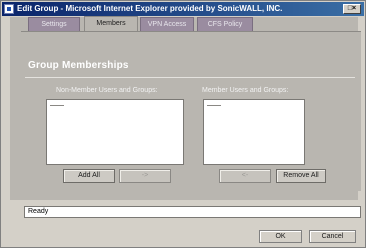 The height and width of the screenshot is (248, 366). What do you see at coordinates (190, 77) in the screenshot?
I see `section-divider` at bounding box center [190, 77].